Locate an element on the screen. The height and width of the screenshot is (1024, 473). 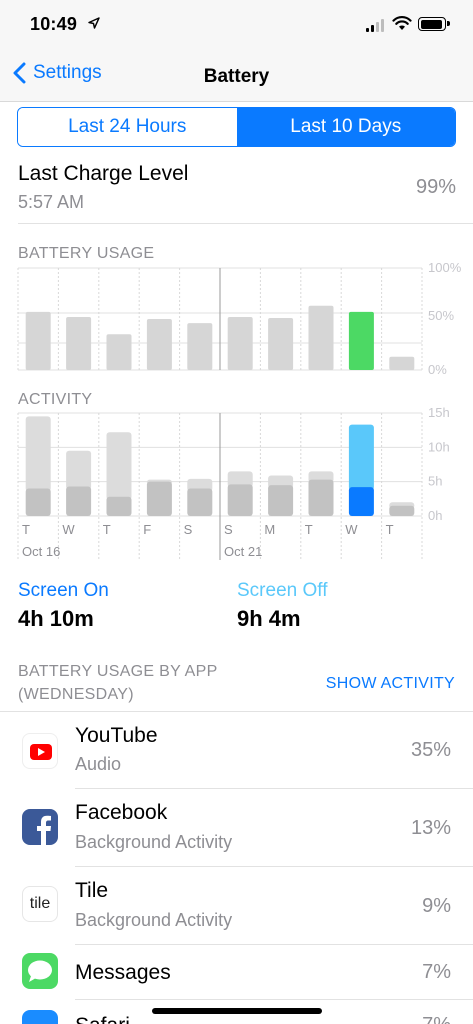
app-name: Safari is located at coordinates (102, 1019).